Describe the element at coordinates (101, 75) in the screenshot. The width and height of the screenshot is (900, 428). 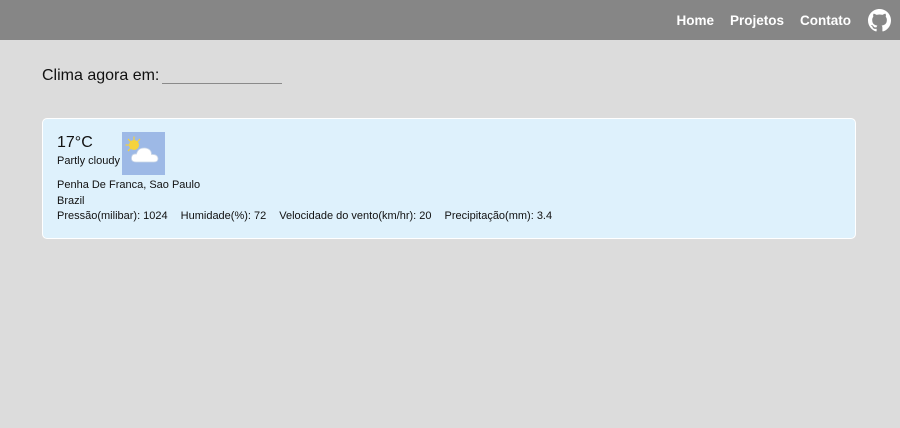
I see `search-label: Clima agora em:` at that location.